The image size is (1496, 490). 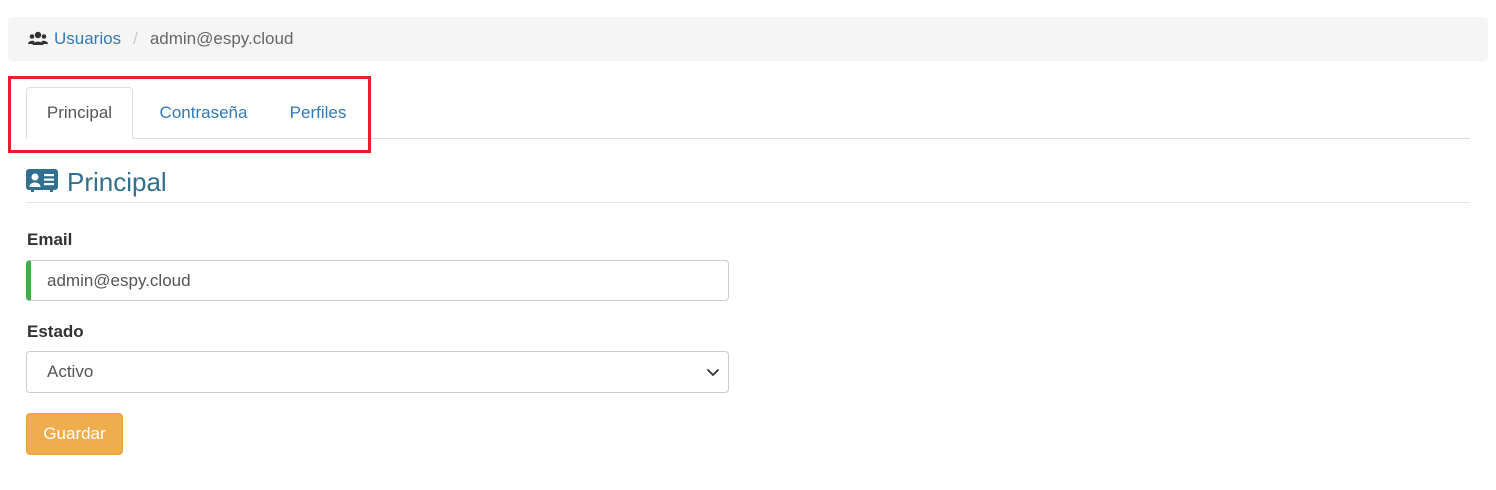 What do you see at coordinates (377, 372) in the screenshot?
I see `status-select: Activo` at bounding box center [377, 372].